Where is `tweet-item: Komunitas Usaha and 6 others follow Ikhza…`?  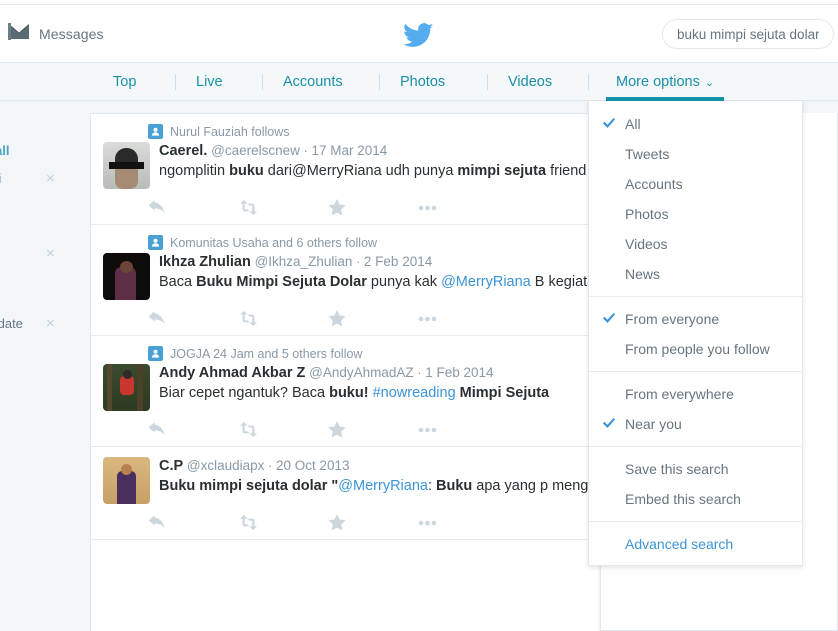
tweet-item: Komunitas Usaha and 6 others follow Ikhza… is located at coordinates (344, 280).